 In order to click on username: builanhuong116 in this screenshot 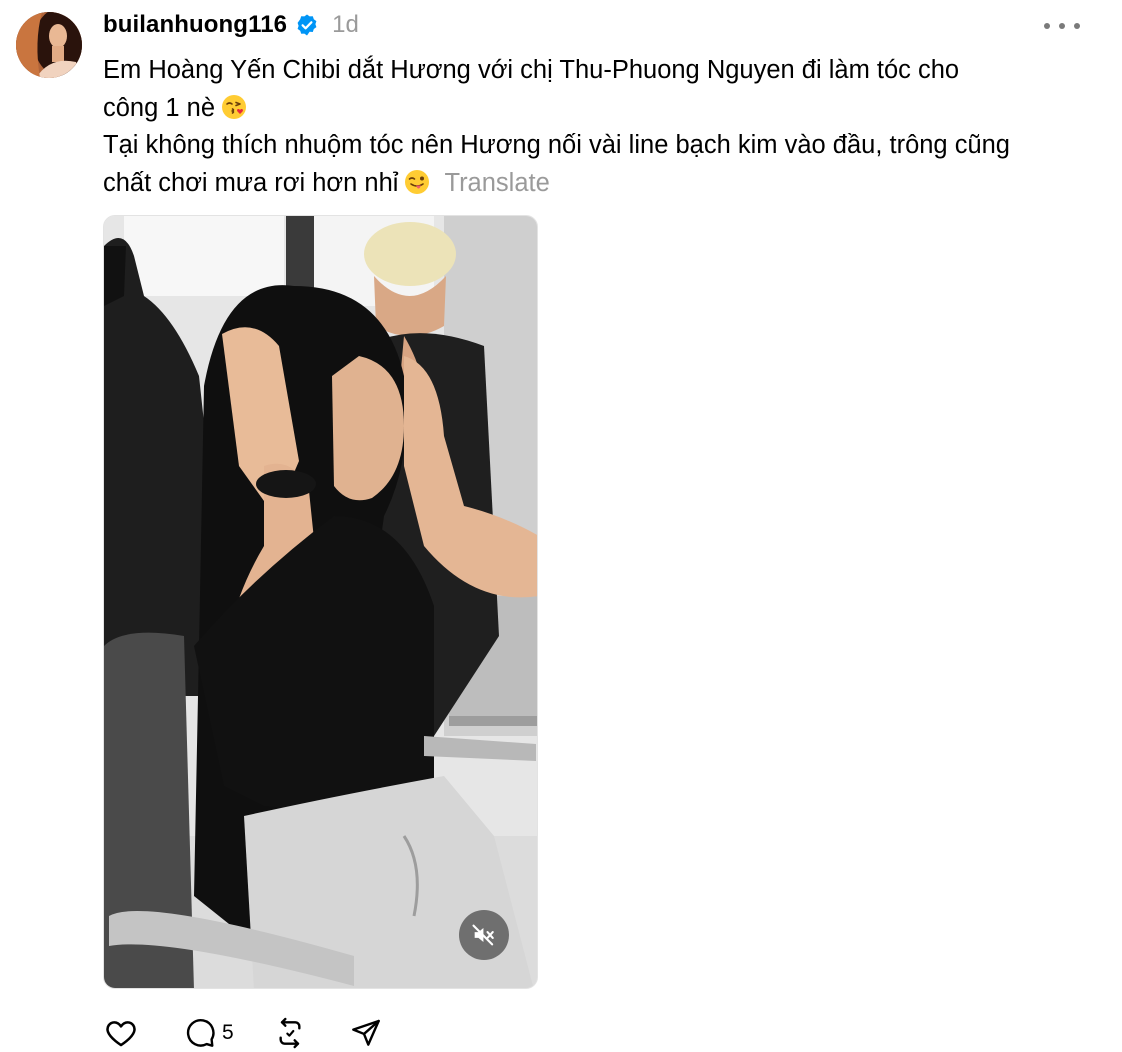, I will do `click(195, 25)`.